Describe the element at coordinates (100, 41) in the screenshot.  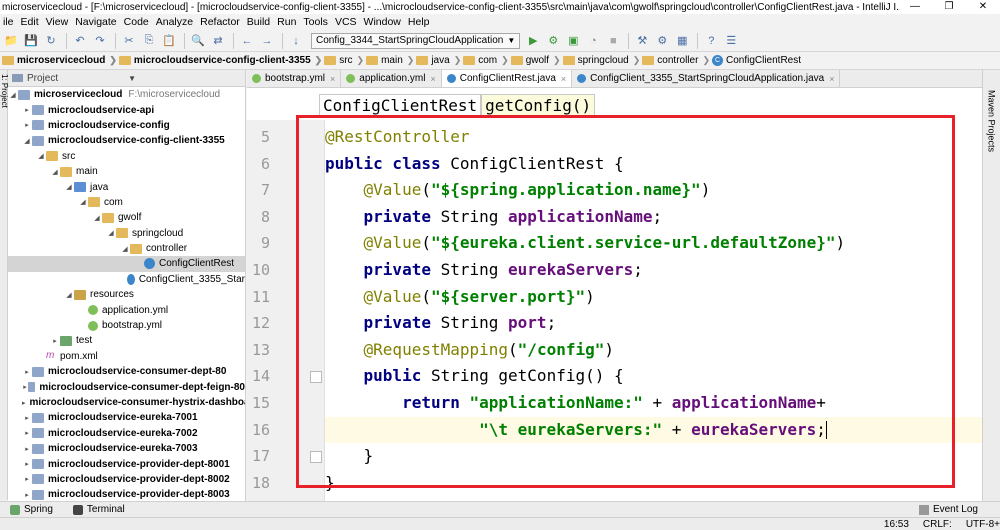
I see `redo-icon: ↷` at that location.